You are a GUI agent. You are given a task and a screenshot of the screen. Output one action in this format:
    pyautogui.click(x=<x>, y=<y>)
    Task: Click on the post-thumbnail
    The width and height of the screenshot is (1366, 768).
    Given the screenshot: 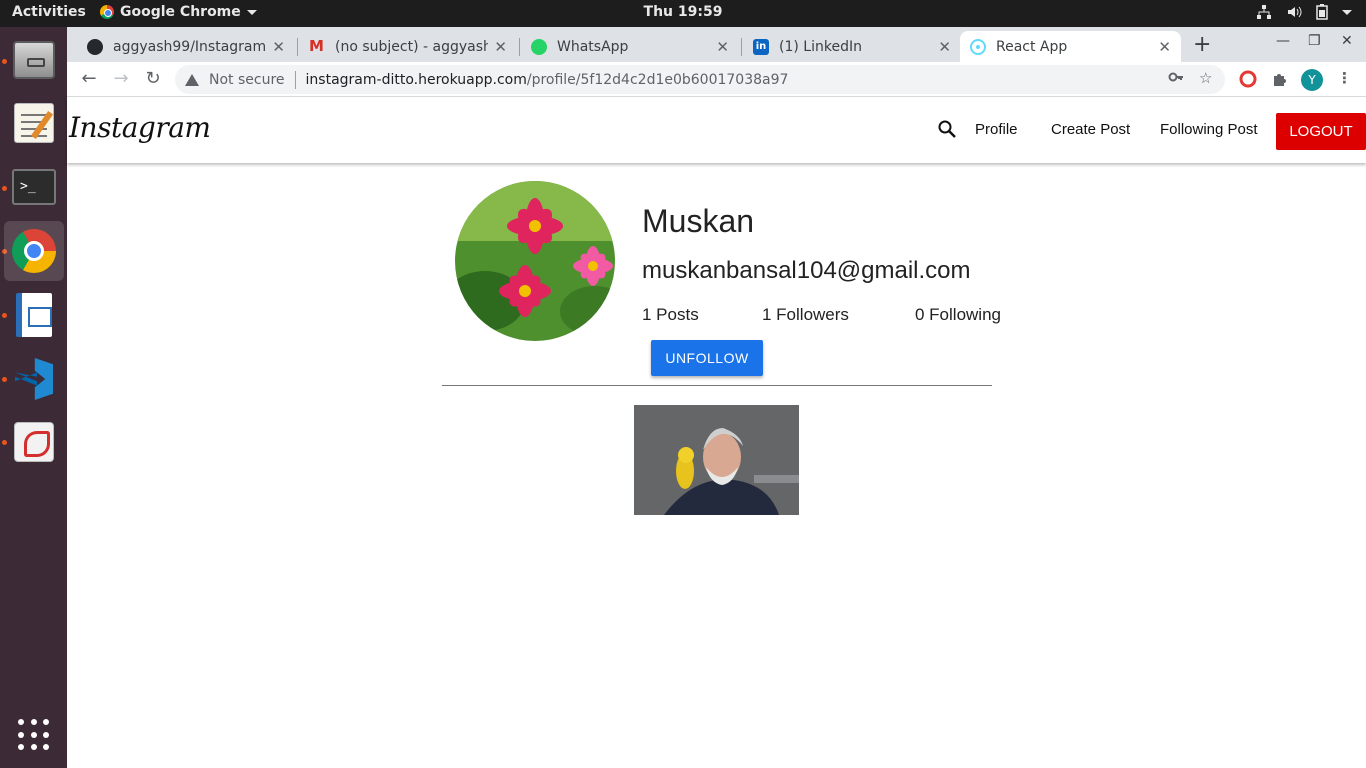 What is the action you would take?
    pyautogui.click(x=716, y=460)
    